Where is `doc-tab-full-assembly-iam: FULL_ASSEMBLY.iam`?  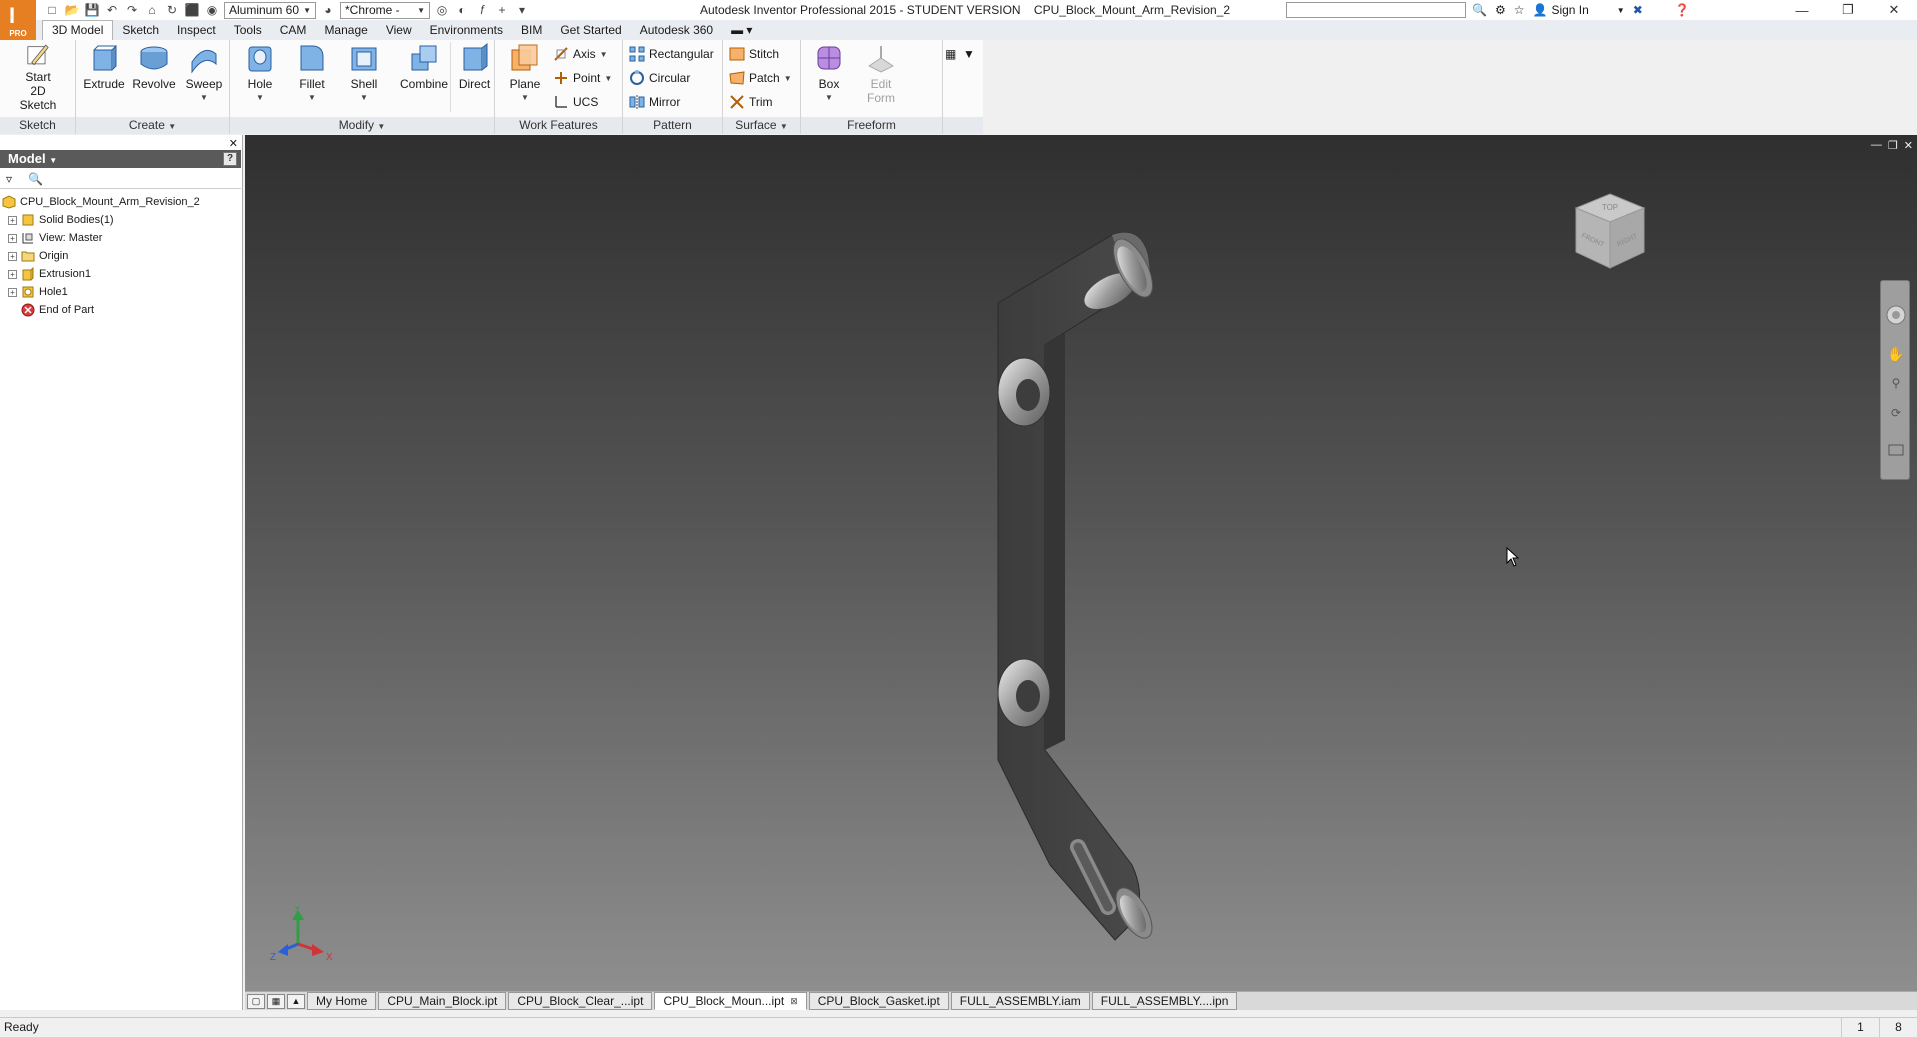 doc-tab-full-assembly-iam: FULL_ASSEMBLY.iam is located at coordinates (1020, 1001).